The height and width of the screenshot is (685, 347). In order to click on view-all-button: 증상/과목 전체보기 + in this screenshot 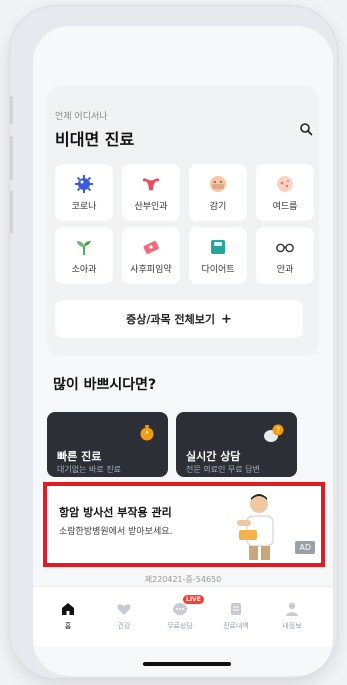, I will do `click(179, 319)`.